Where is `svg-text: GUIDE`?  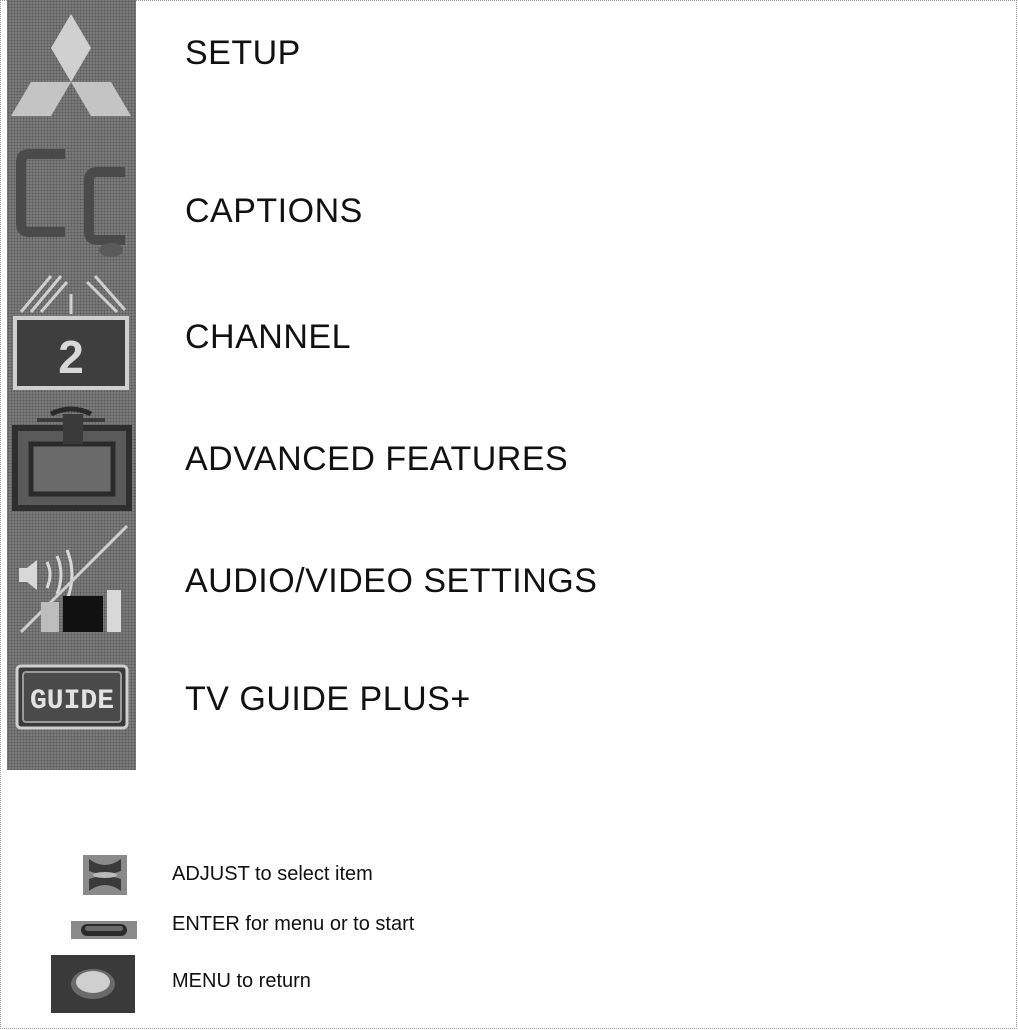
svg-text: GUIDE is located at coordinates (72, 701).